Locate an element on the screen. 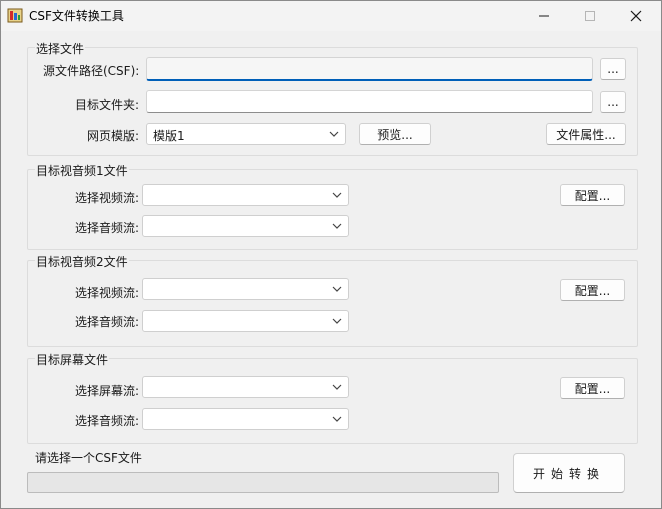 This screenshot has width=662, height=509. av1-group is located at coordinates (332, 209).